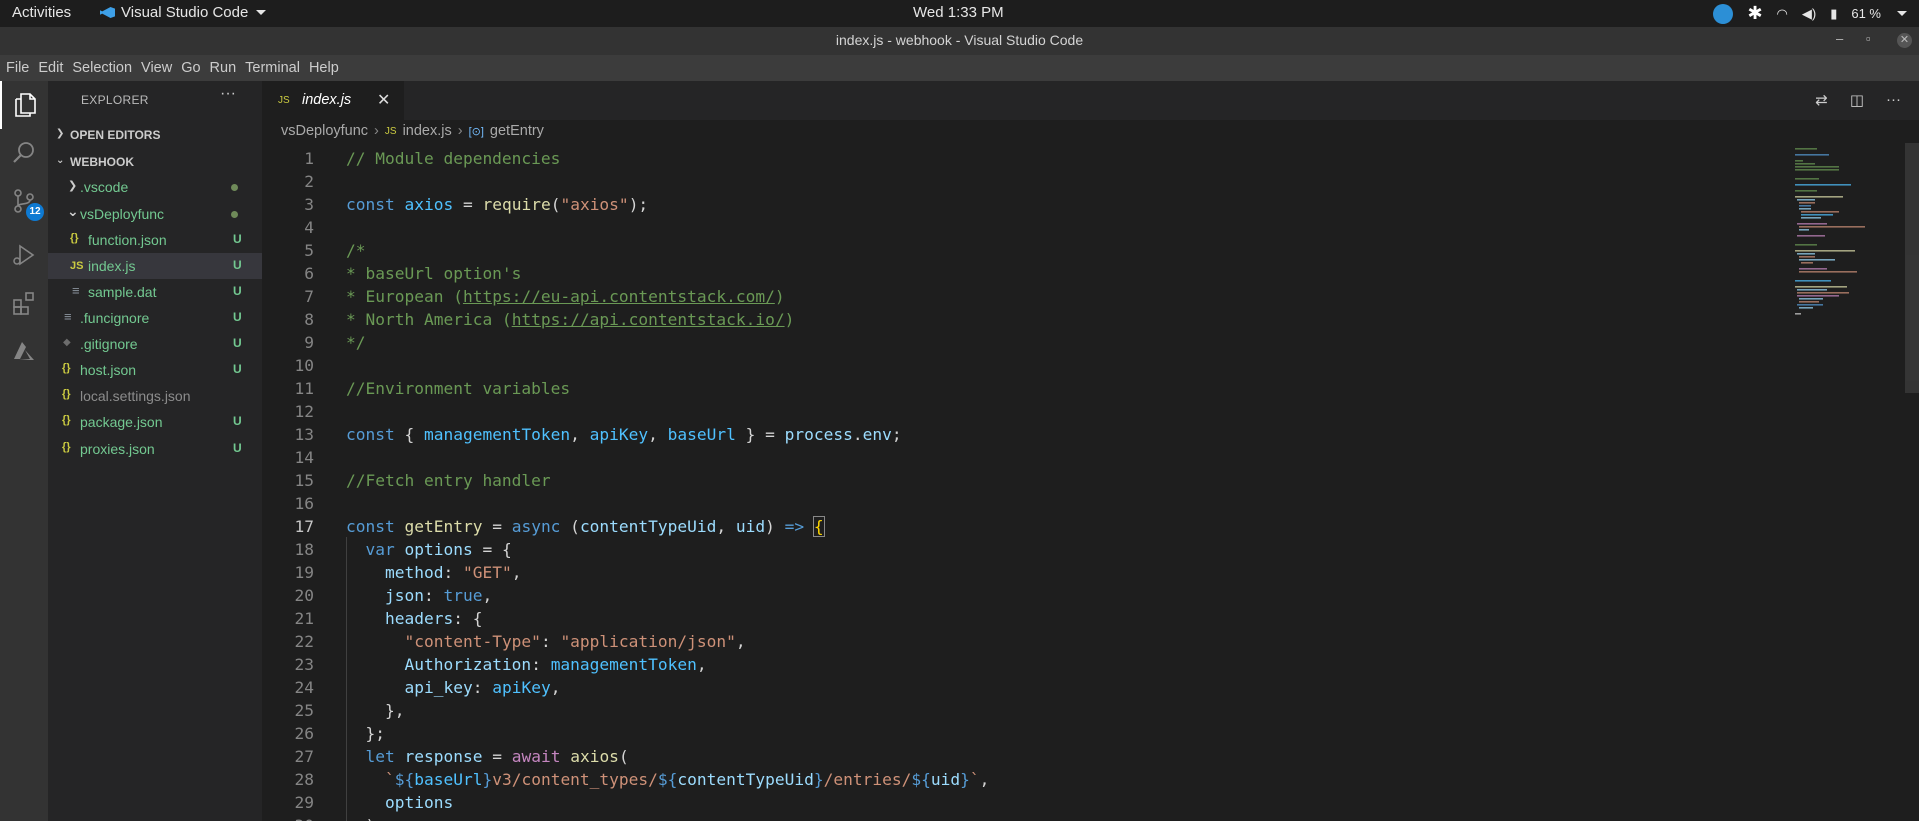 The width and height of the screenshot is (1919, 821). What do you see at coordinates (190, 68) in the screenshot?
I see `menu-go: Go` at bounding box center [190, 68].